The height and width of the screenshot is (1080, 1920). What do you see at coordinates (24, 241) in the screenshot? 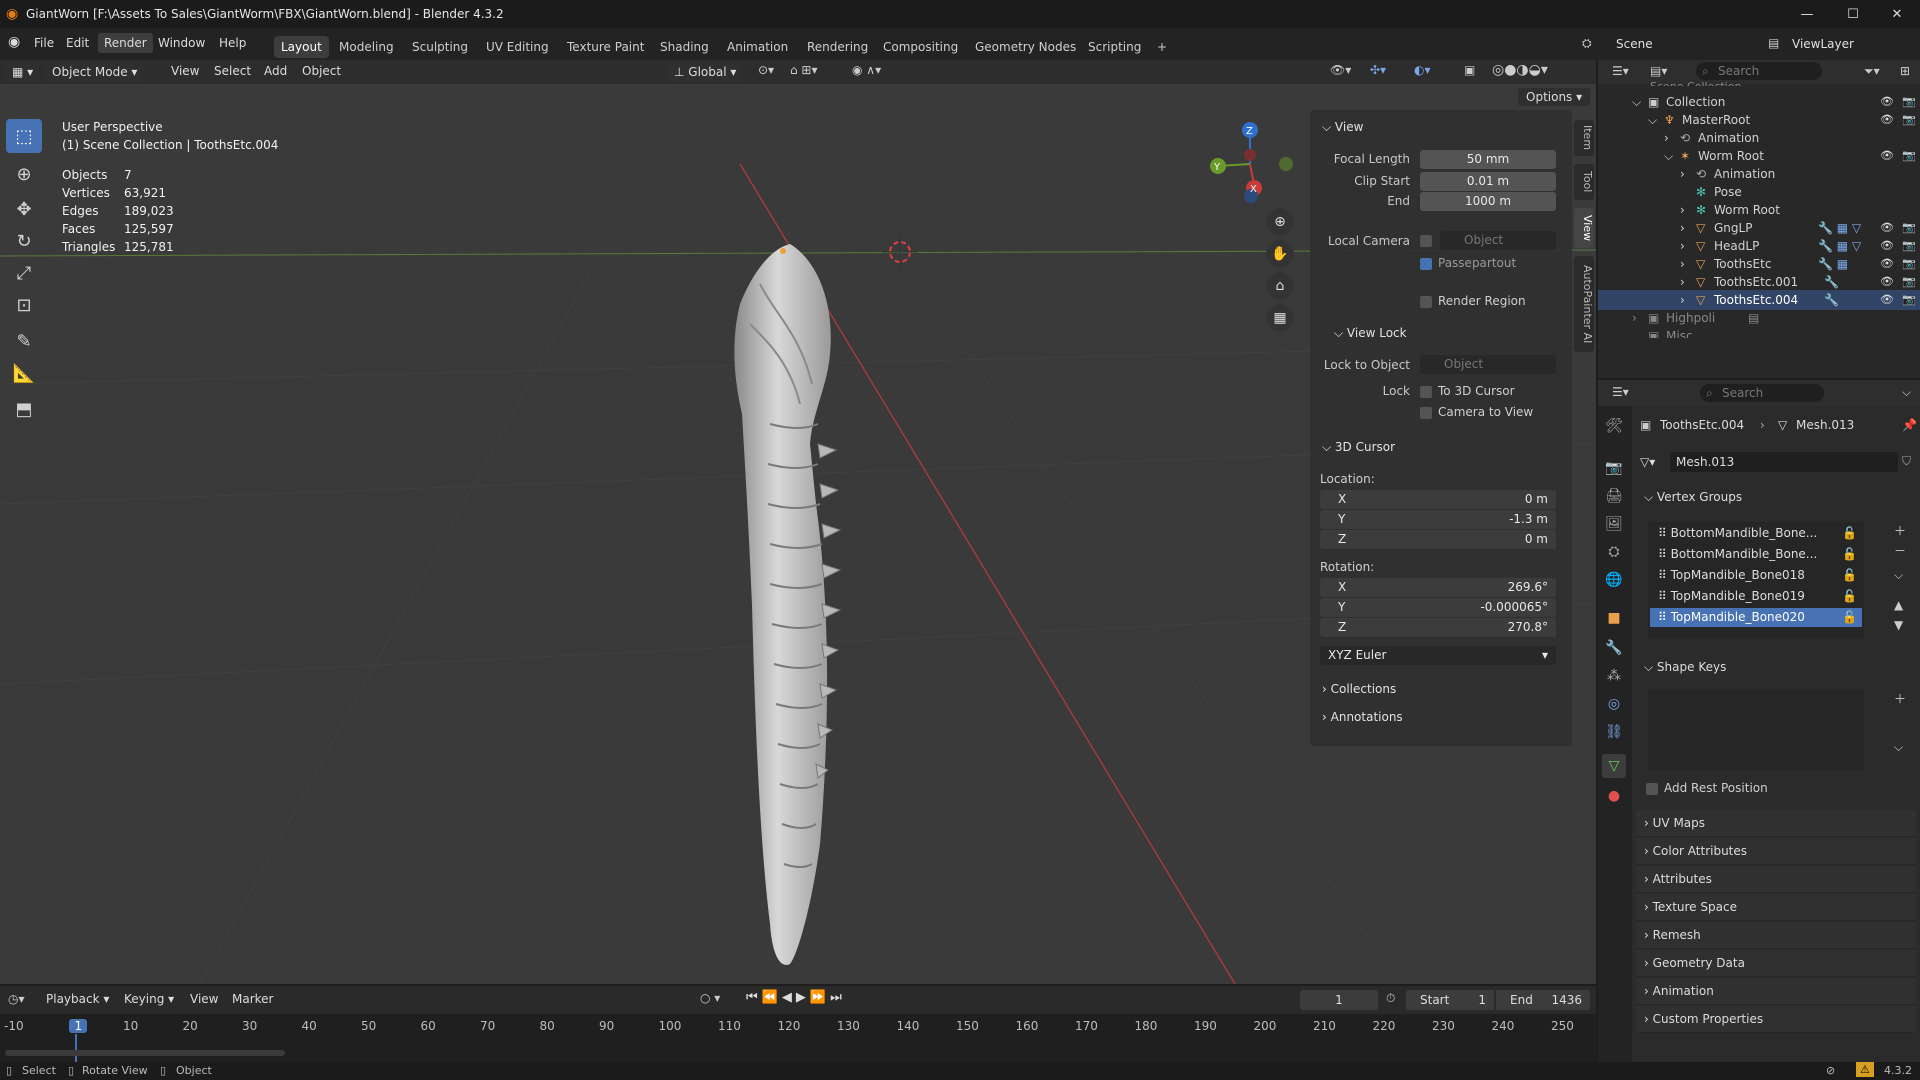
I see `rotate-tool-icon: ↻` at bounding box center [24, 241].